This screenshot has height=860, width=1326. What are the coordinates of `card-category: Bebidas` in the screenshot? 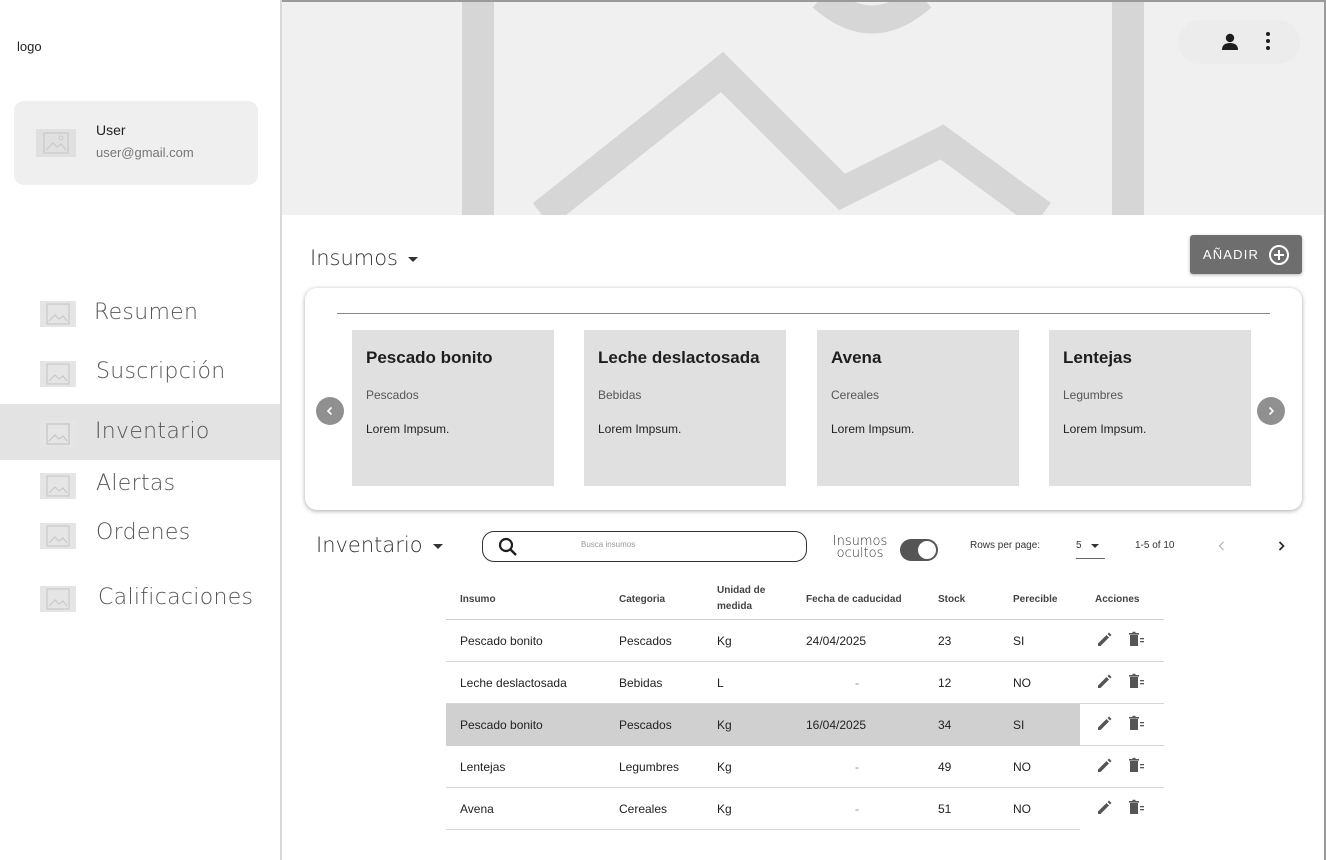 It's located at (620, 395).